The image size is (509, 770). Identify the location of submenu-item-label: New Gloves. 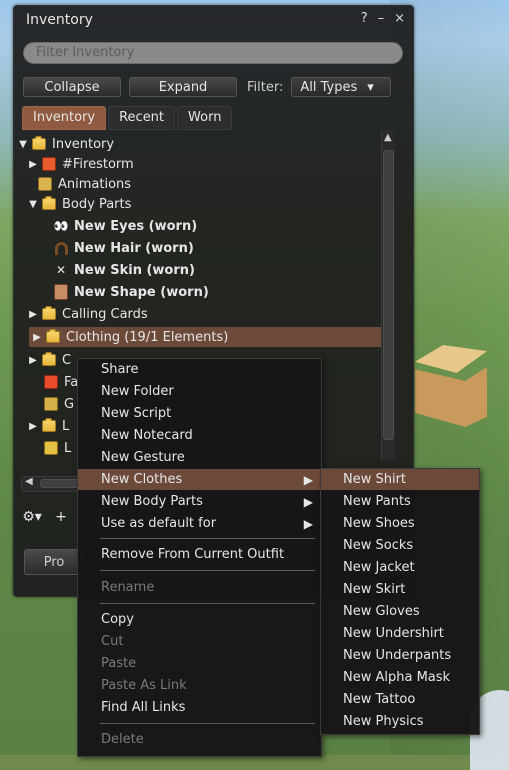
(381, 611).